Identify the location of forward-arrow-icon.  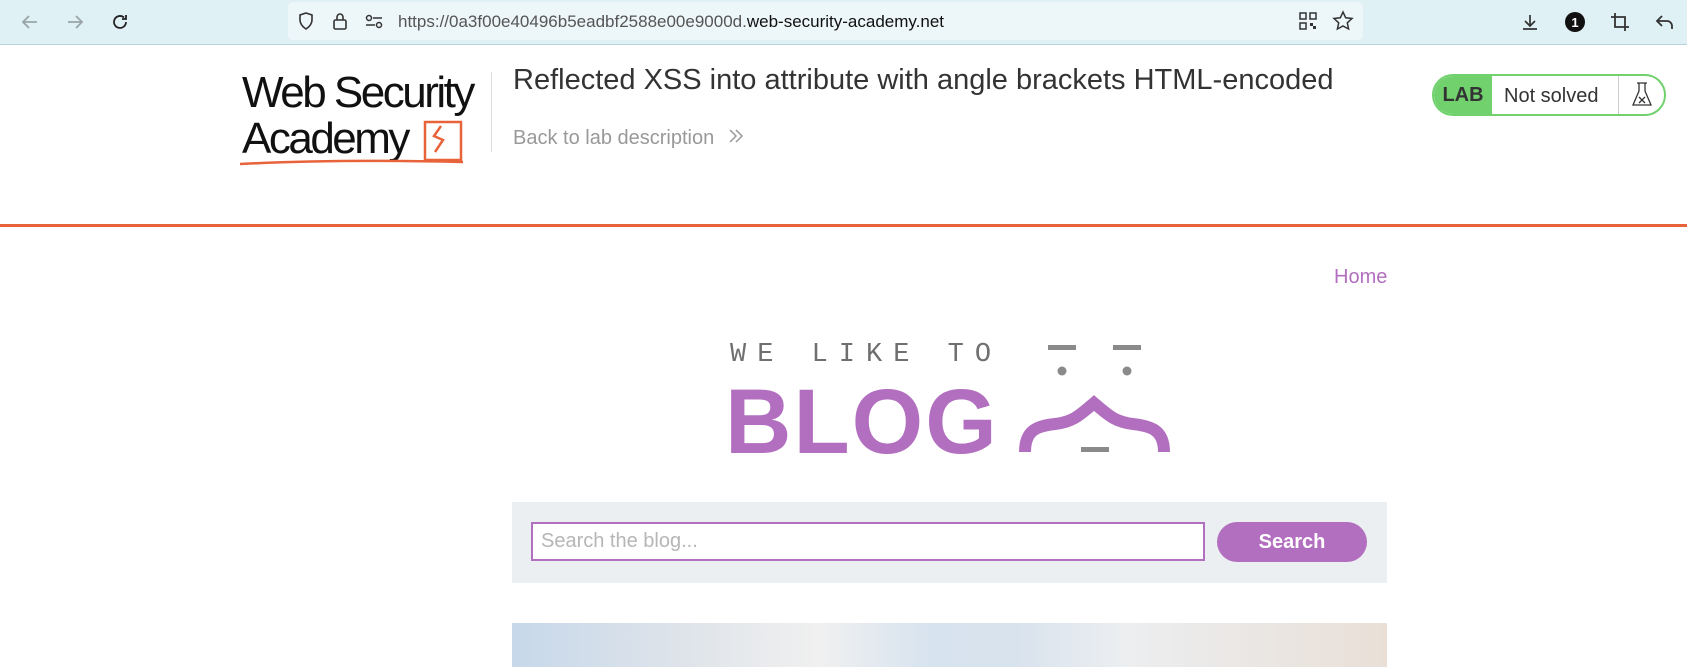
(75, 22).